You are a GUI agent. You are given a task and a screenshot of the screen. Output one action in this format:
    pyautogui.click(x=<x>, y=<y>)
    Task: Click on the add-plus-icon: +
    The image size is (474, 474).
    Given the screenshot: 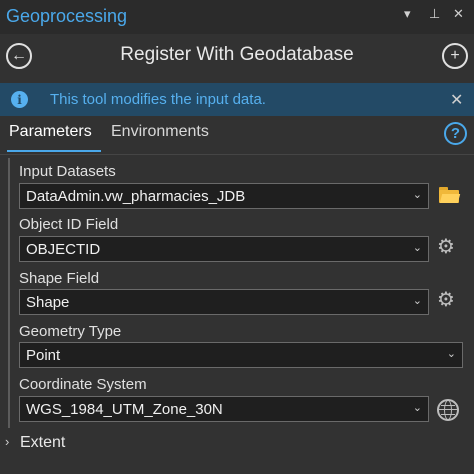 What is the action you would take?
    pyautogui.click(x=455, y=56)
    